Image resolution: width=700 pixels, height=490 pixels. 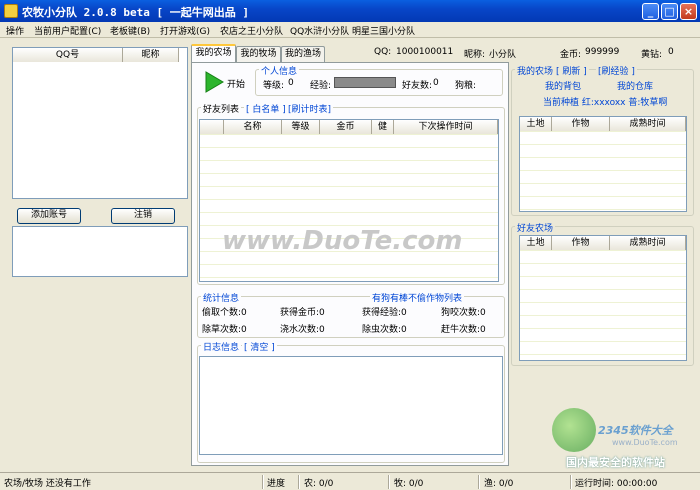 I want to click on col-health: 健, so click(x=383, y=127).